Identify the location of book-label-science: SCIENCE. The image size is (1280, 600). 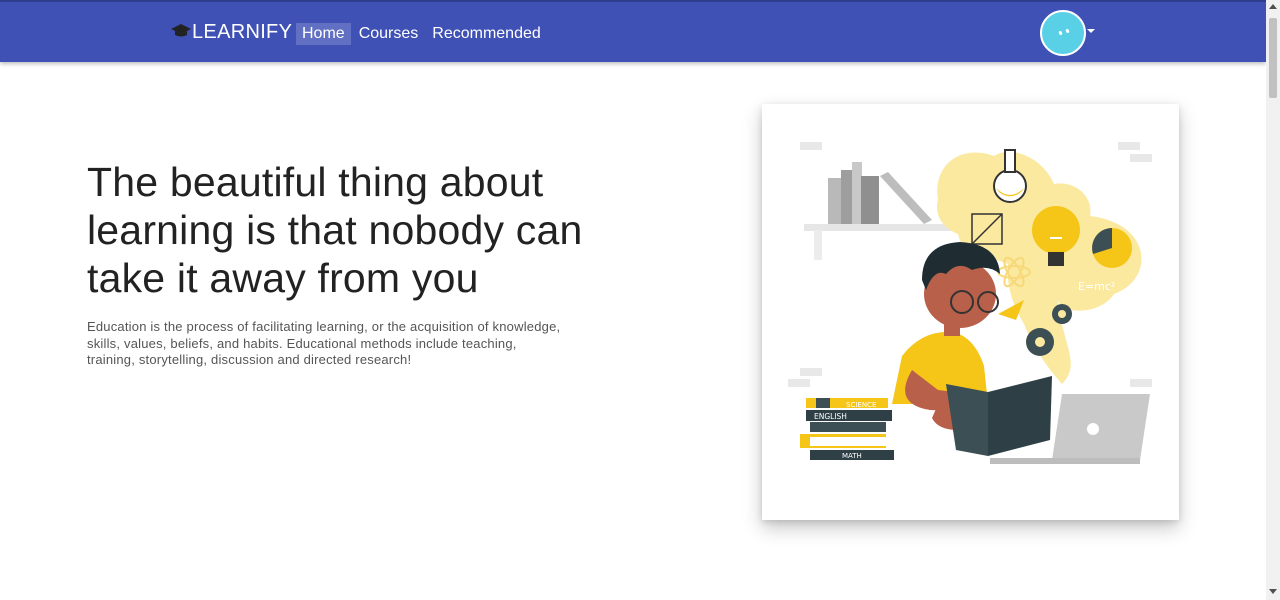
(861, 405).